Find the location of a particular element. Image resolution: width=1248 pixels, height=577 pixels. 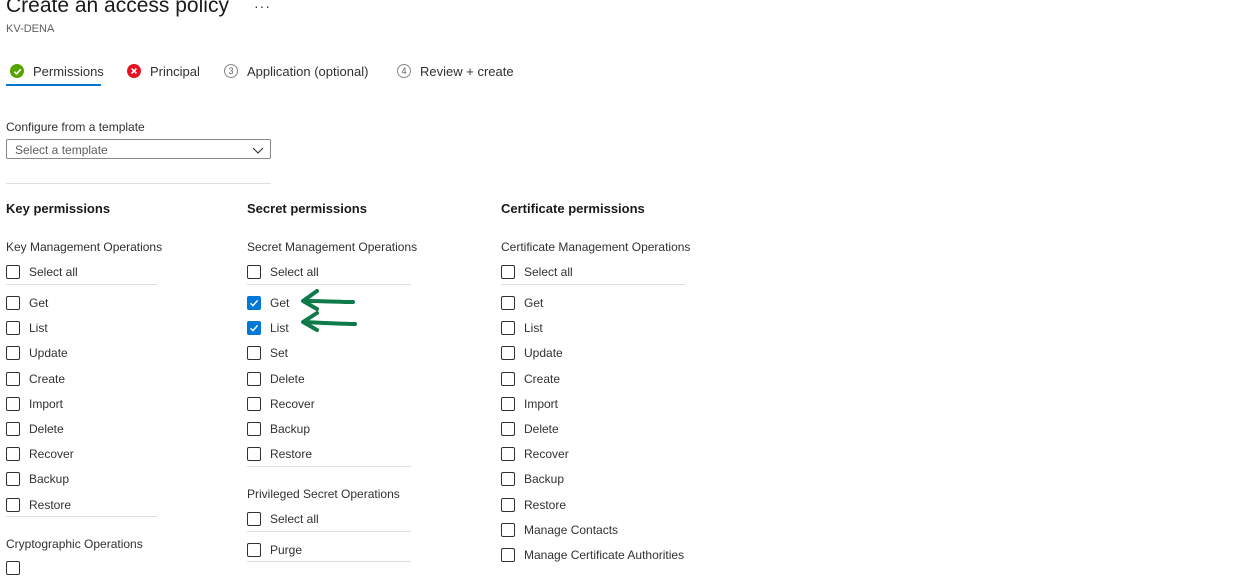

tab-principal: Principal is located at coordinates (163, 71).